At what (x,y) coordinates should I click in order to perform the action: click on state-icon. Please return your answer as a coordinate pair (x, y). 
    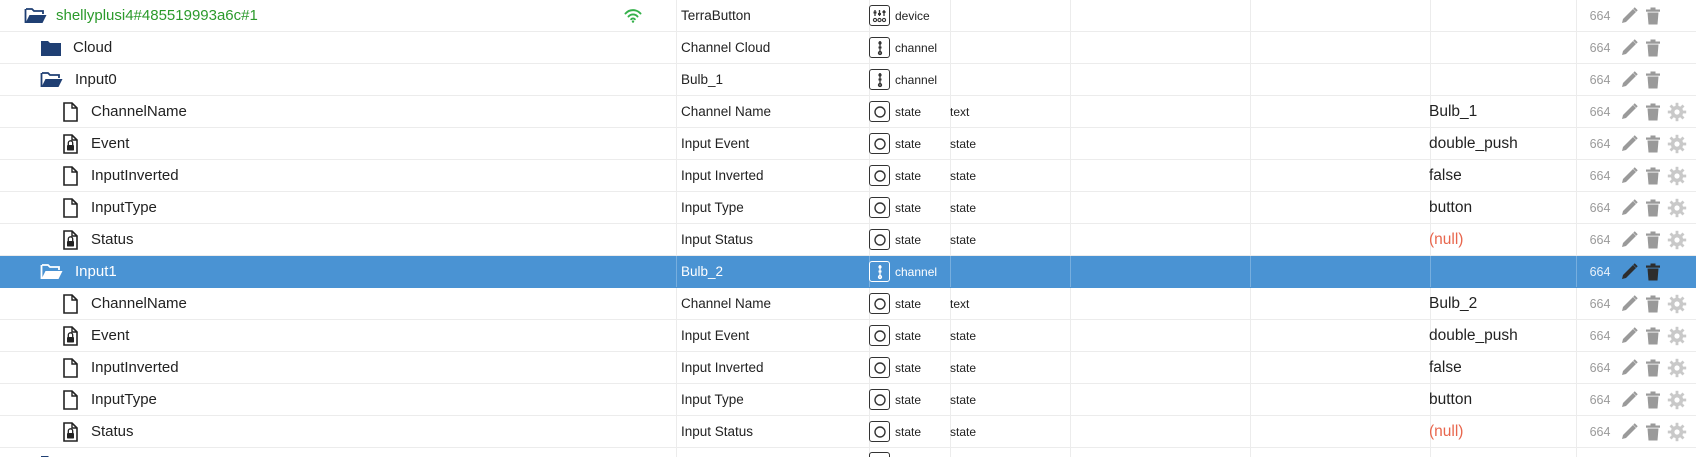
    Looking at the image, I should click on (879, 399).